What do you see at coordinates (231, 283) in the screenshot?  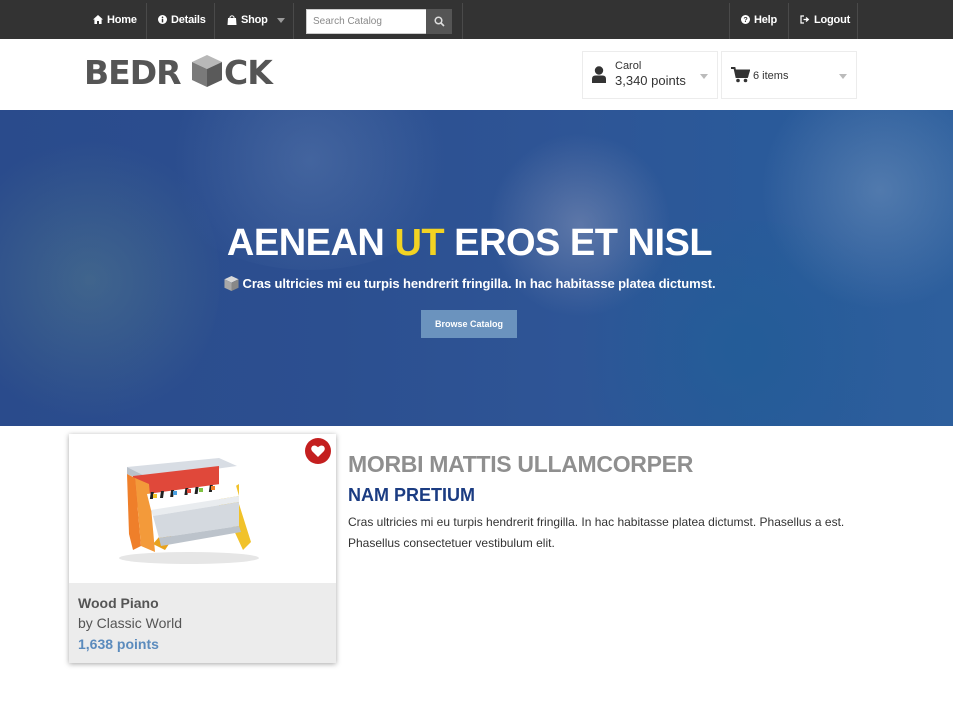 I see `cube-icon` at bounding box center [231, 283].